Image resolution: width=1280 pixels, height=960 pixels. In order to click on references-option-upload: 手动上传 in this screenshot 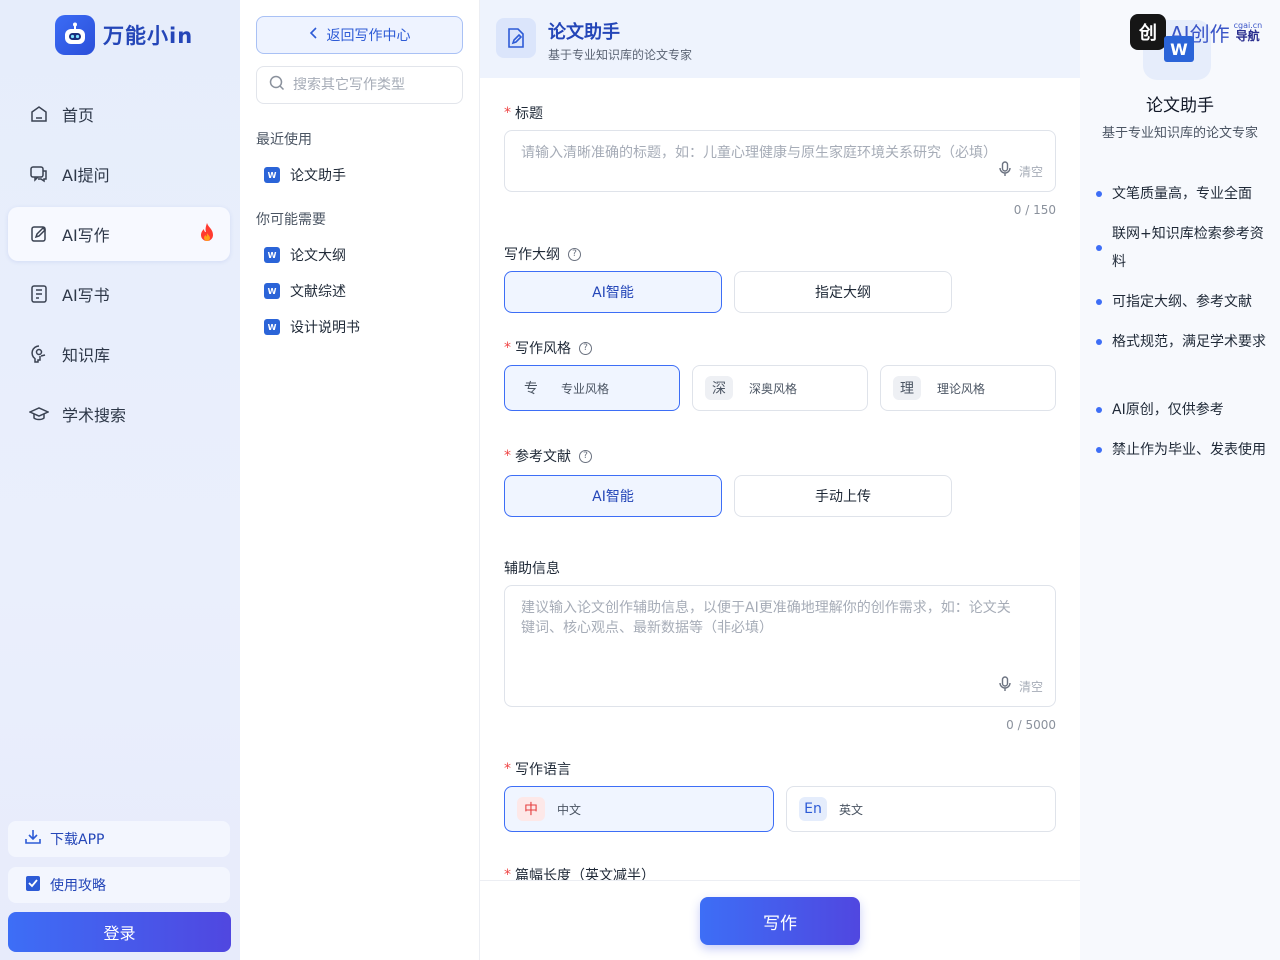, I will do `click(843, 496)`.